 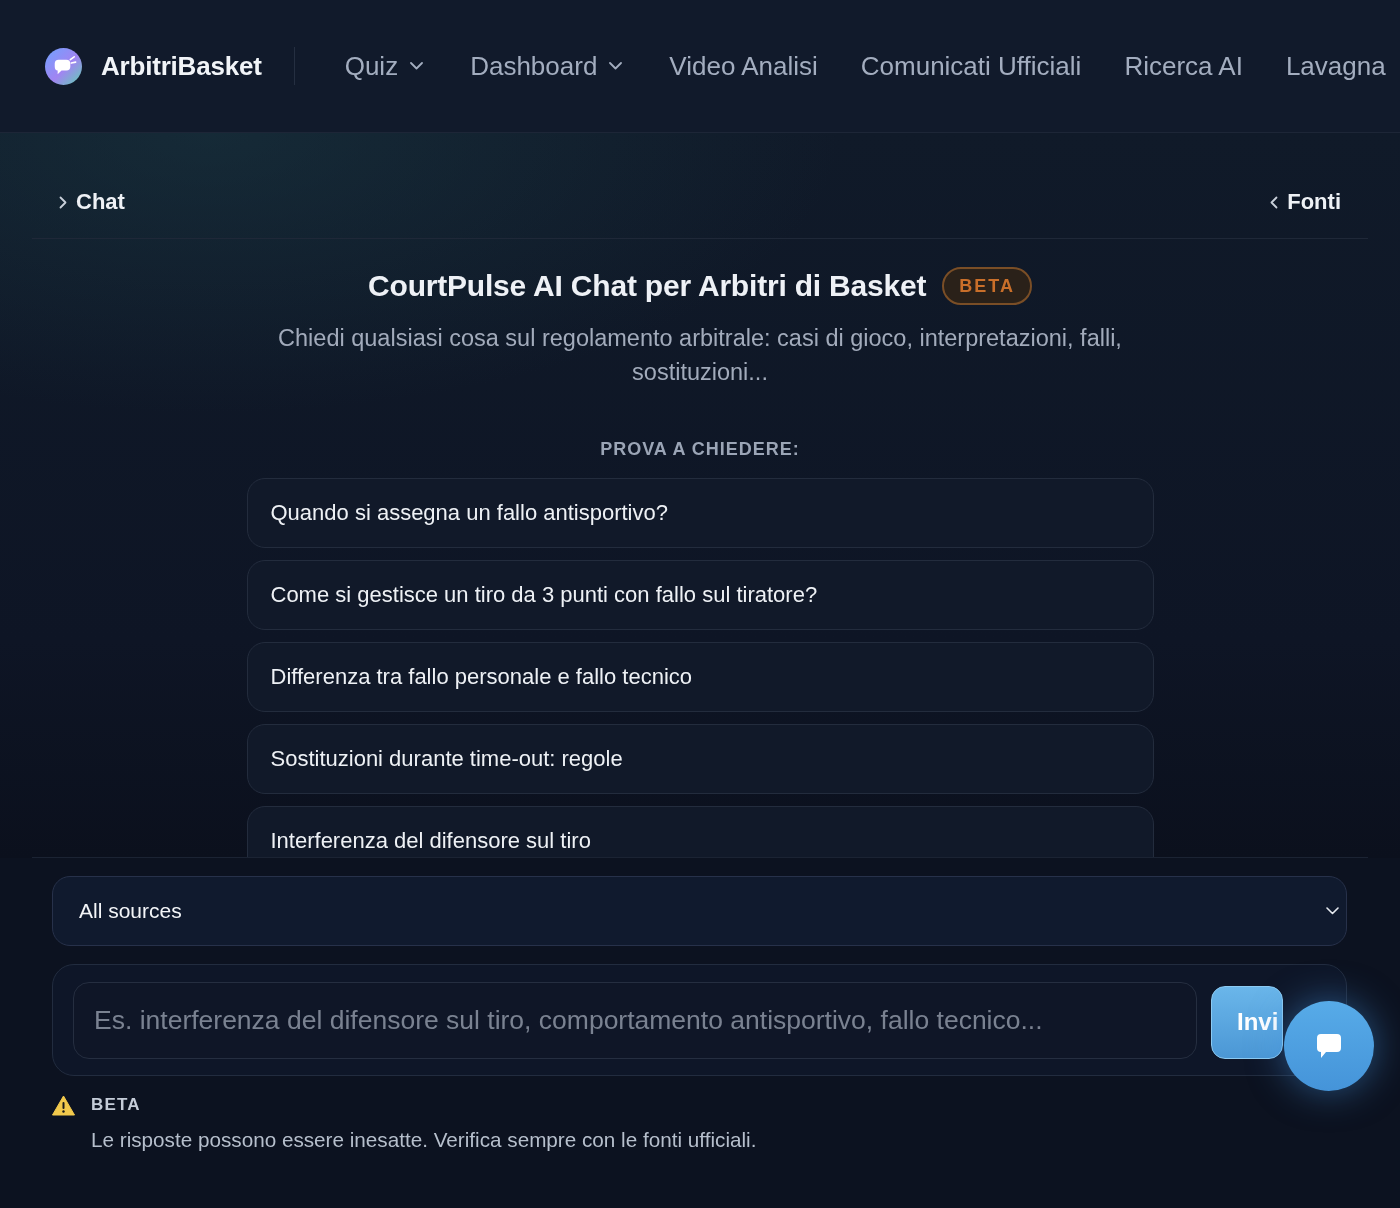 What do you see at coordinates (181, 66) in the screenshot?
I see `brand-name: ArbitriBasket` at bounding box center [181, 66].